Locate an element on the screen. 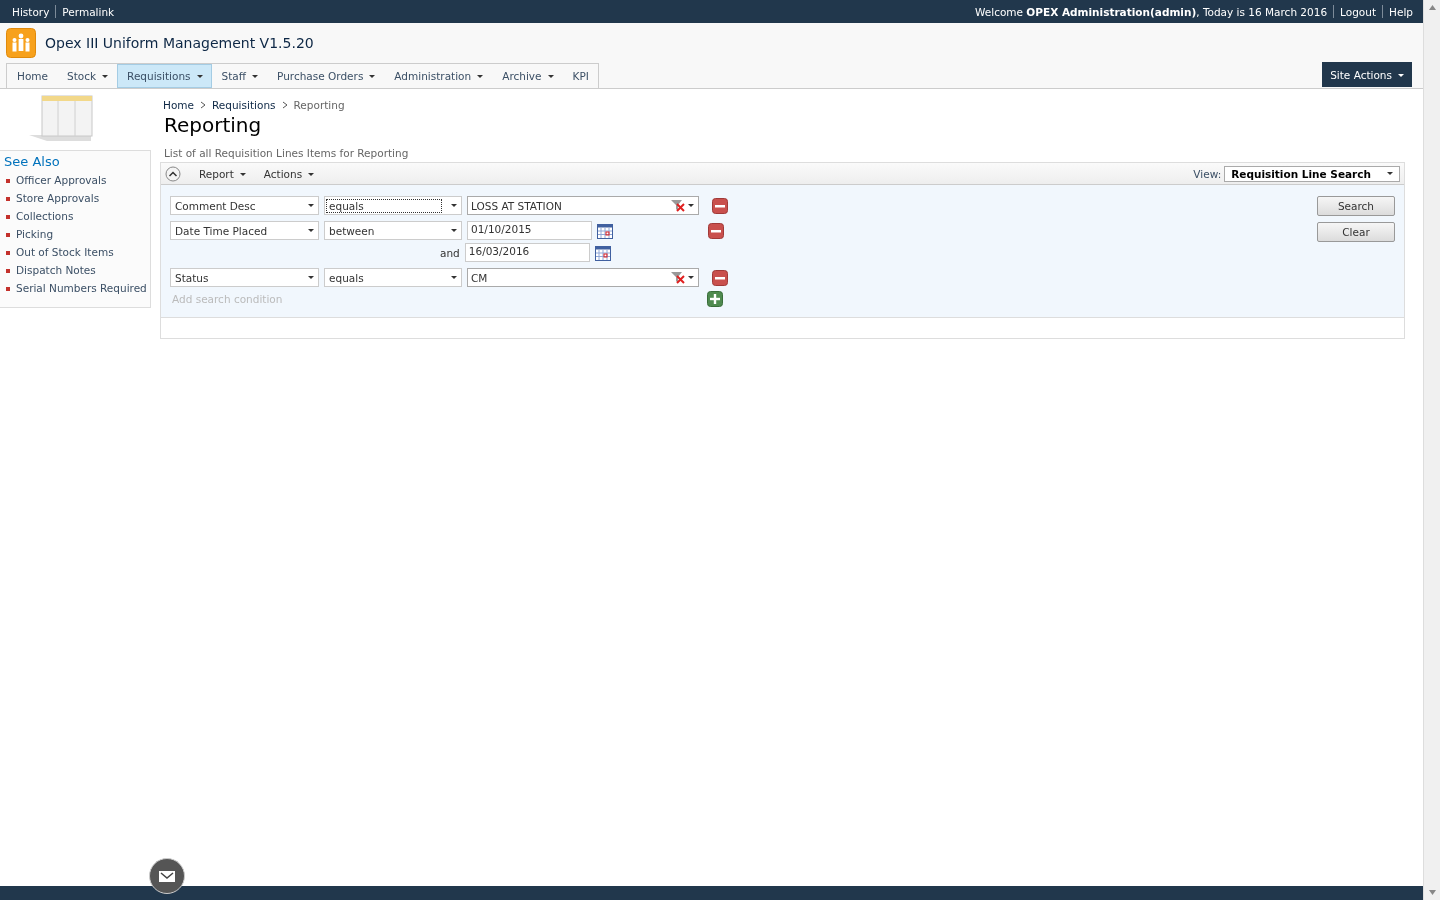  sidebar-link: Officer Approvals is located at coordinates (61, 180).